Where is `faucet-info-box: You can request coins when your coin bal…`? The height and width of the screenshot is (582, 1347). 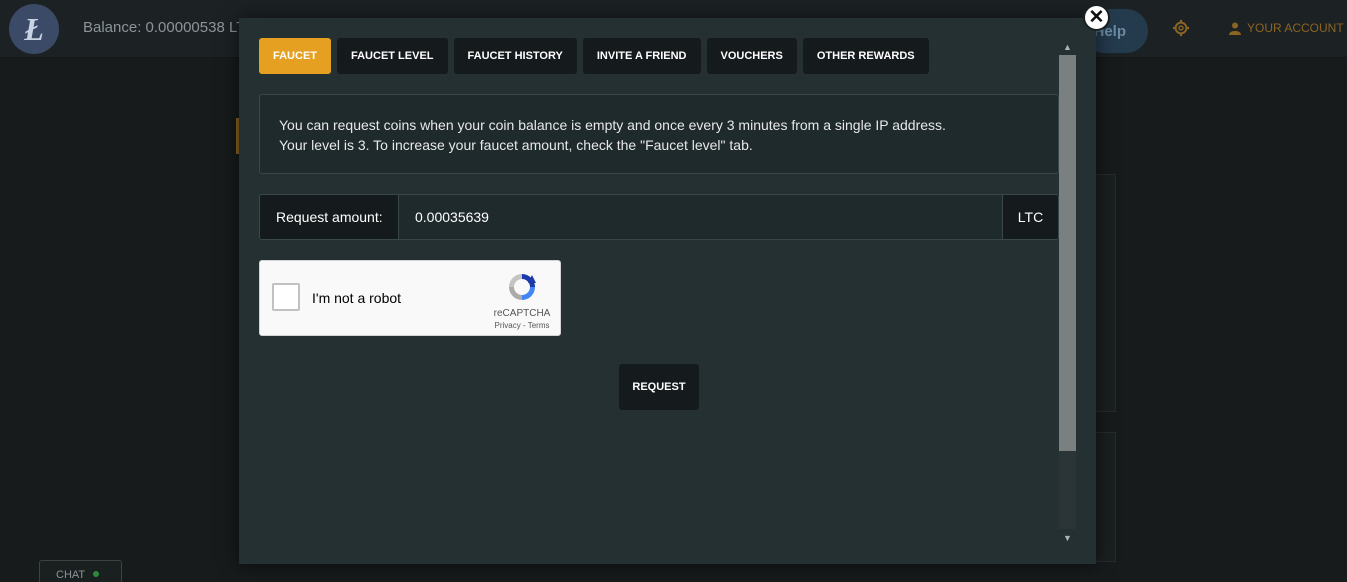 faucet-info-box: You can request coins when your coin bal… is located at coordinates (659, 134).